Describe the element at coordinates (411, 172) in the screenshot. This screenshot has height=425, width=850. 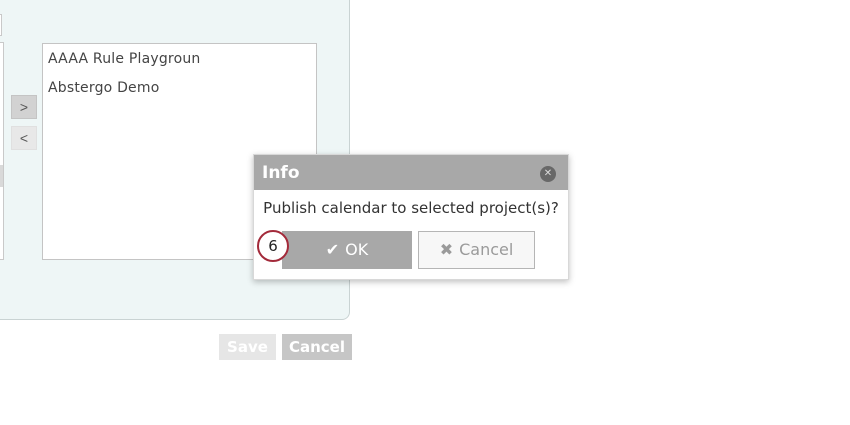
I see `dialog-header: Info ✕` at that location.